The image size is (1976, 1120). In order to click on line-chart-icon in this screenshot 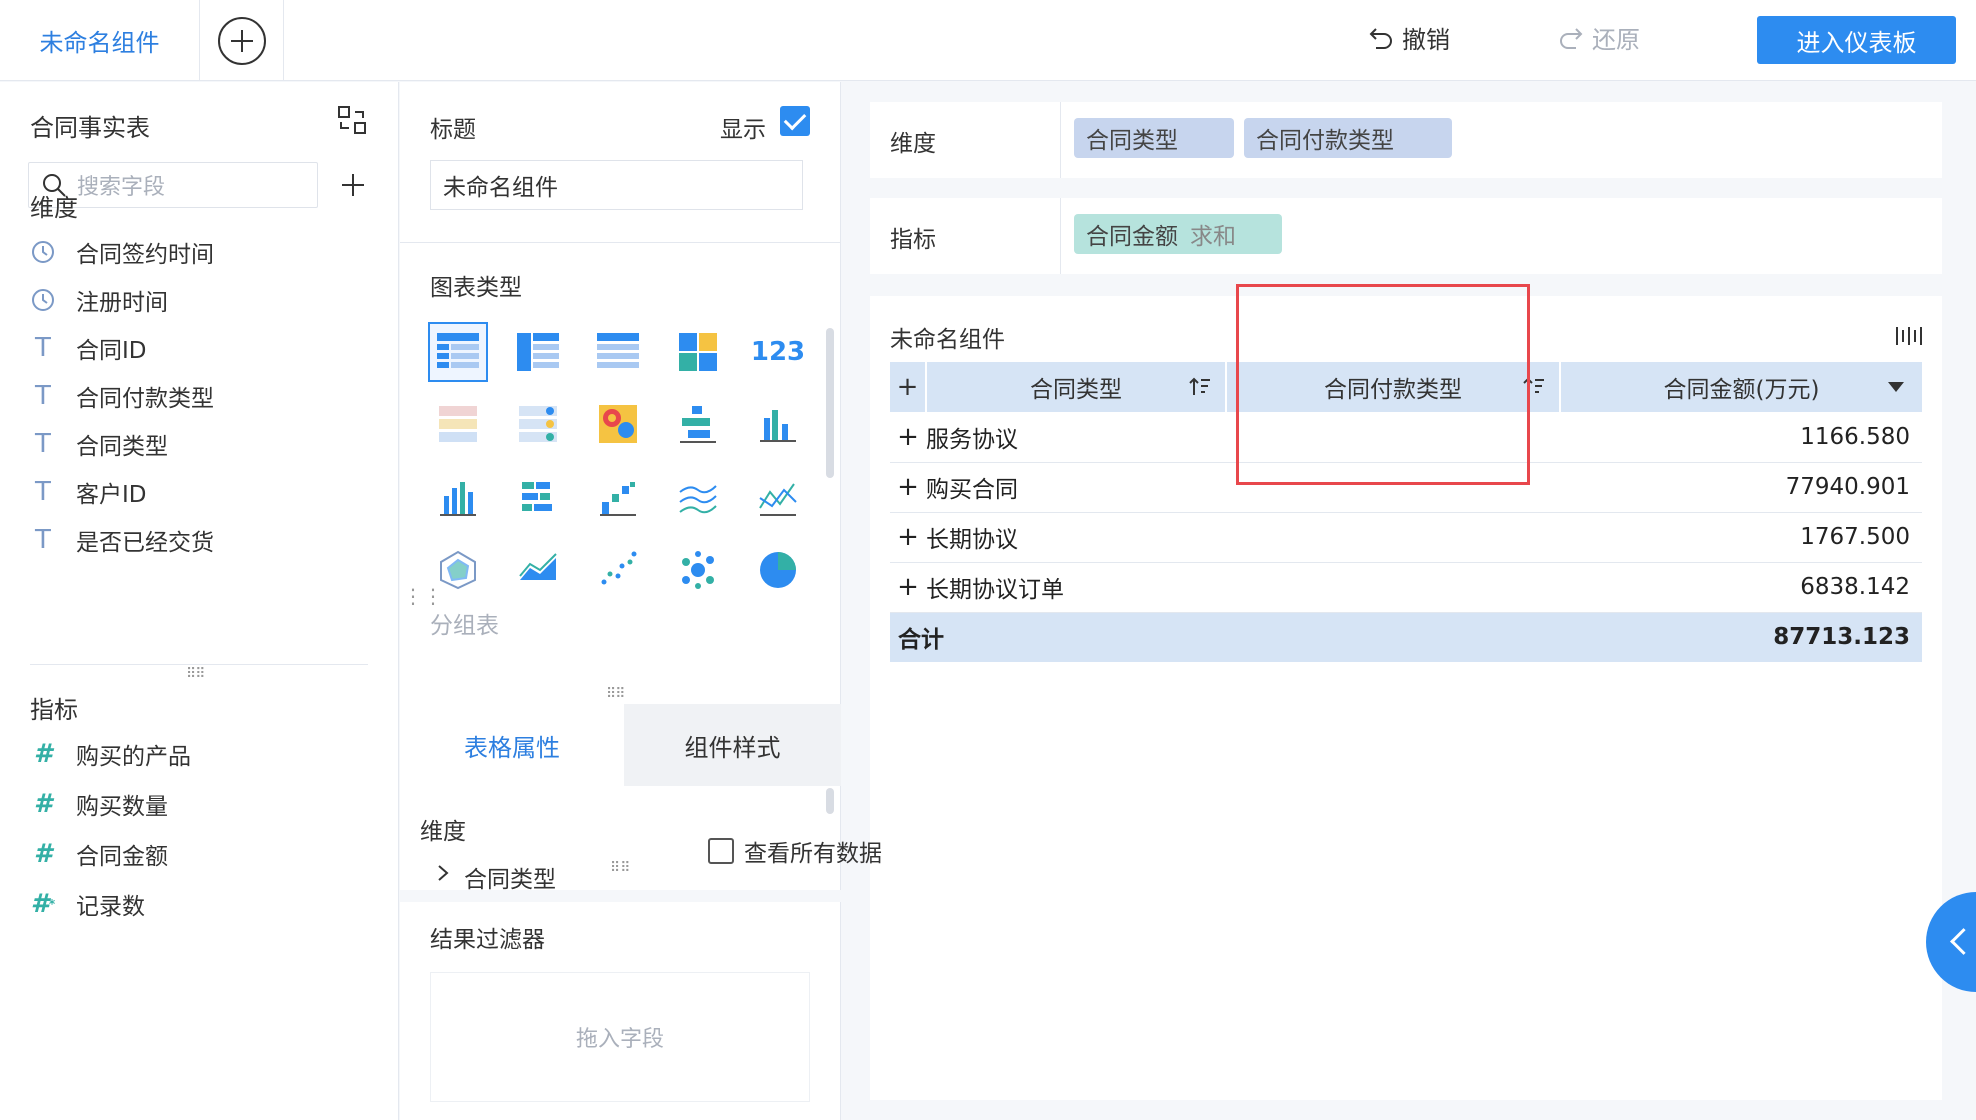, I will do `click(778, 499)`.